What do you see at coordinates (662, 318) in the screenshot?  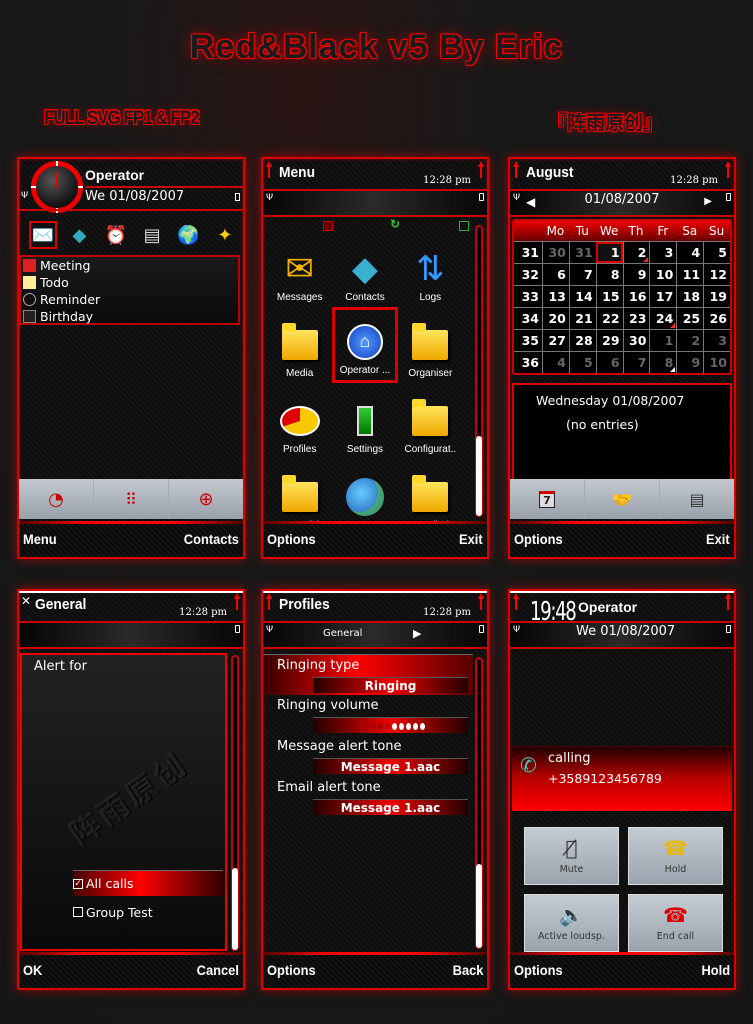 I see `calendar-day: 24` at bounding box center [662, 318].